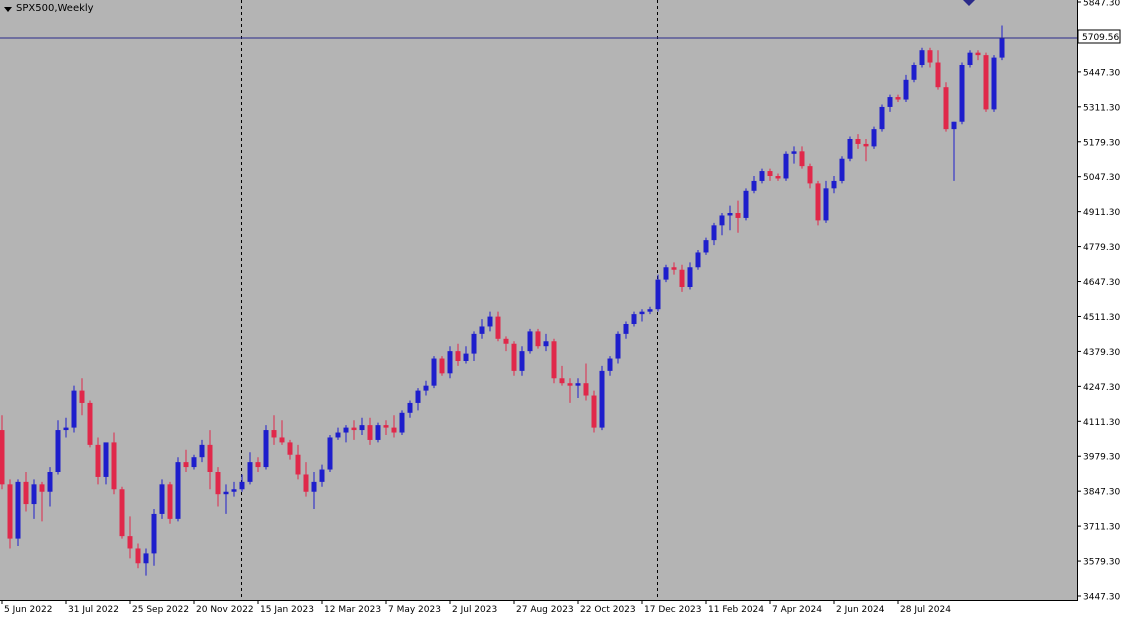 This screenshot has height=627, width=1125. What do you see at coordinates (1101, 563) in the screenshot?
I see `price-tick-label: 3579.30` at bounding box center [1101, 563].